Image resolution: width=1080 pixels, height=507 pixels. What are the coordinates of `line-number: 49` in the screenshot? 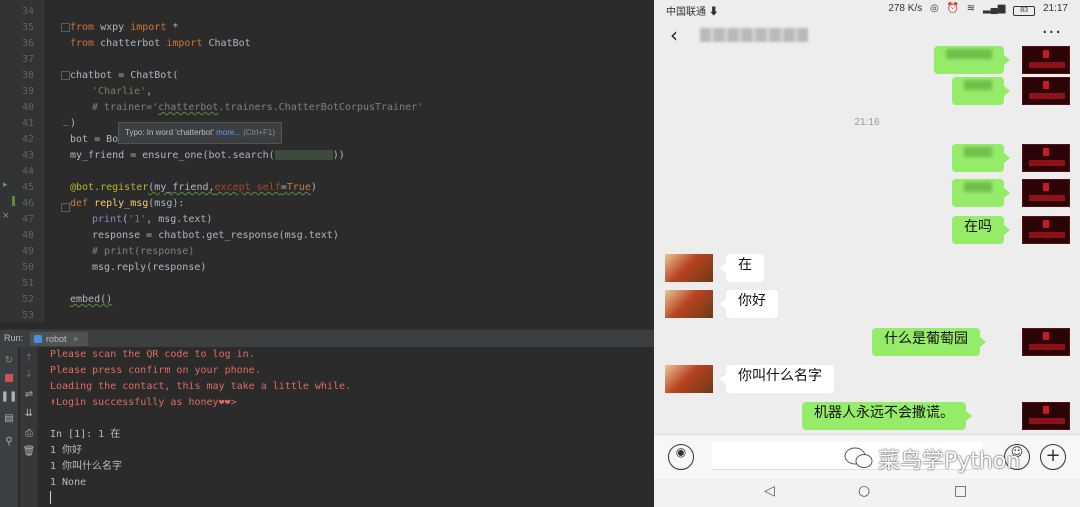 It's located at (27, 251).